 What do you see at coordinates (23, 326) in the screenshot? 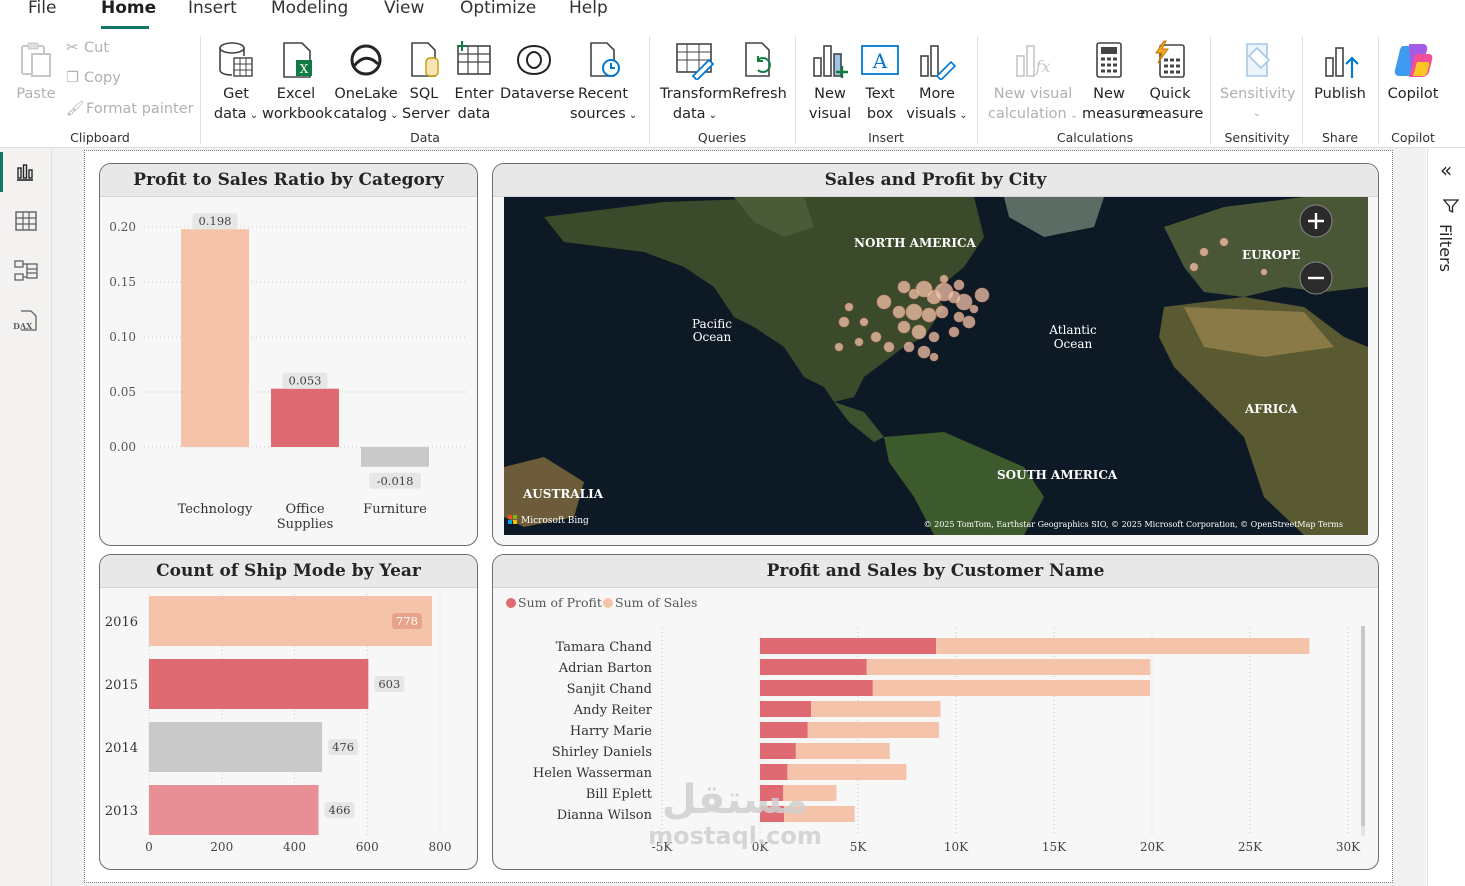
I see `svg-text: DAX` at bounding box center [23, 326].